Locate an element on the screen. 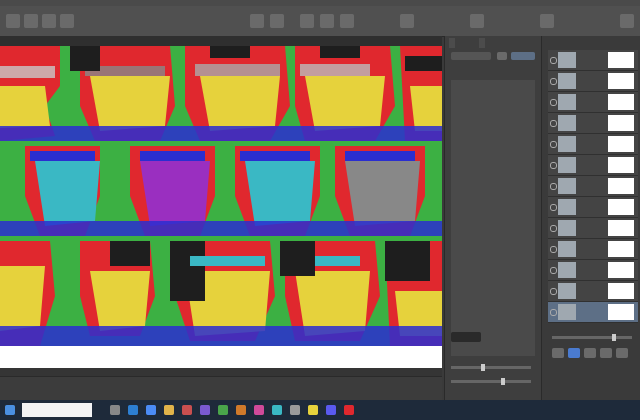  os-taskbar is located at coordinates (320, 410).